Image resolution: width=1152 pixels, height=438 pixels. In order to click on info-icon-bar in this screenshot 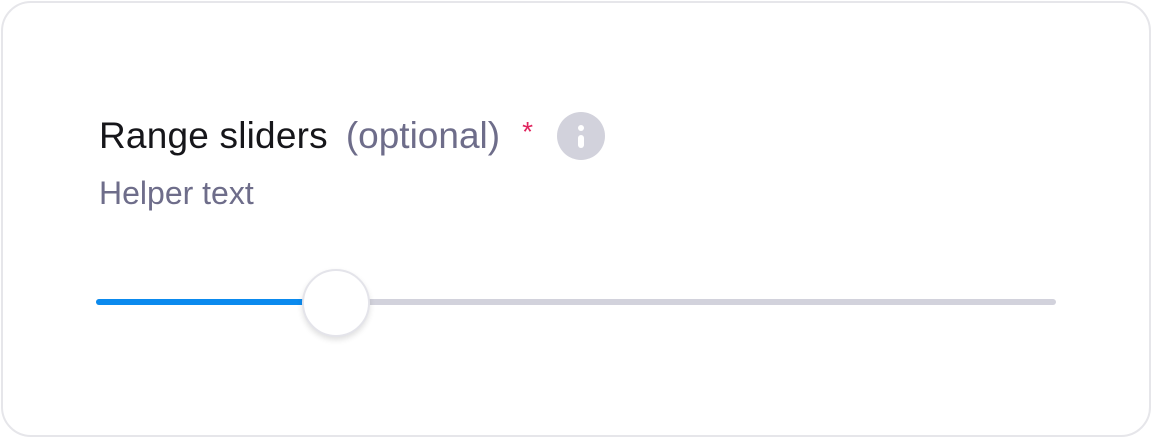, I will do `click(581, 141)`.